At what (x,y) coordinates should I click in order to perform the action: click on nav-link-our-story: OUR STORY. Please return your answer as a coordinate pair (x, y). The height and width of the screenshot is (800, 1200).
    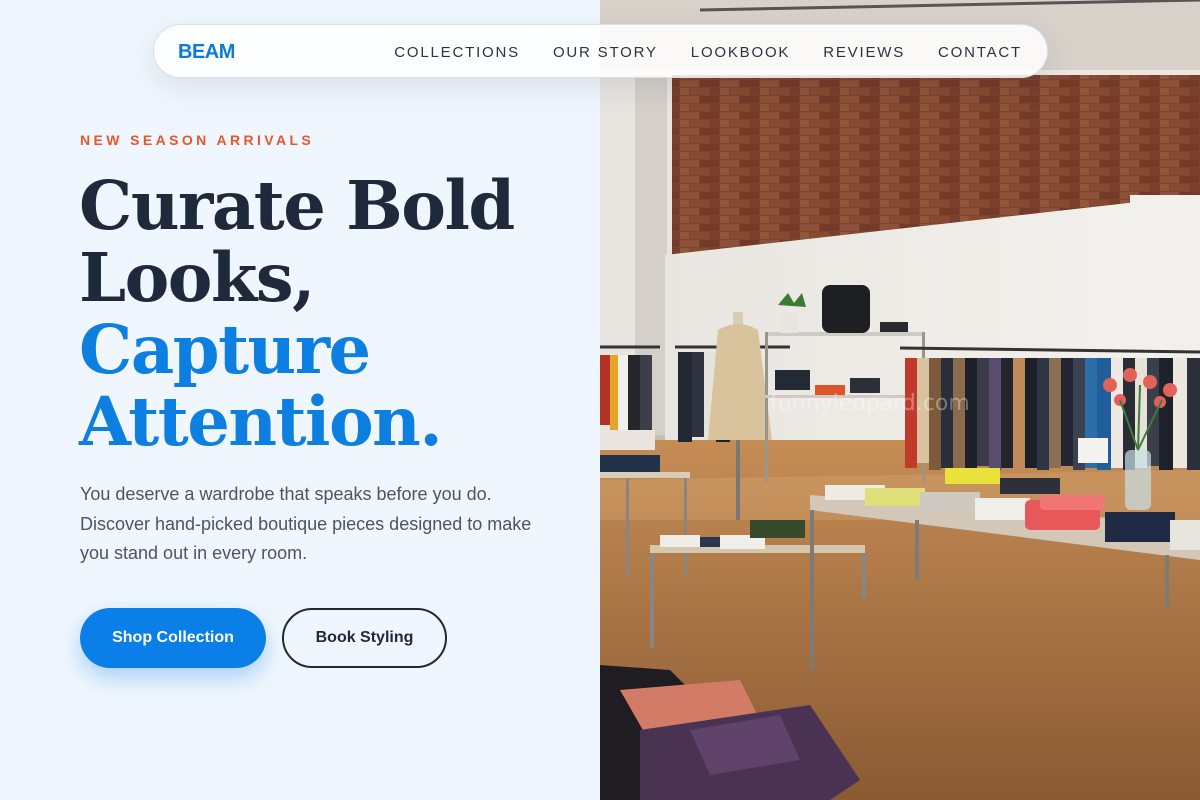
    Looking at the image, I should click on (605, 52).